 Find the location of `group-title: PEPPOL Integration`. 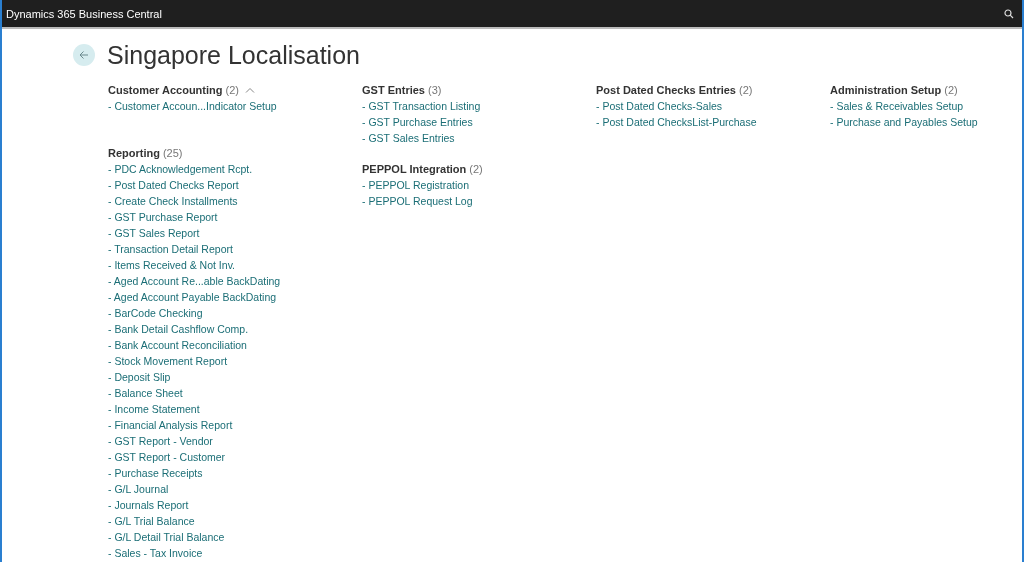

group-title: PEPPOL Integration is located at coordinates (414, 169).